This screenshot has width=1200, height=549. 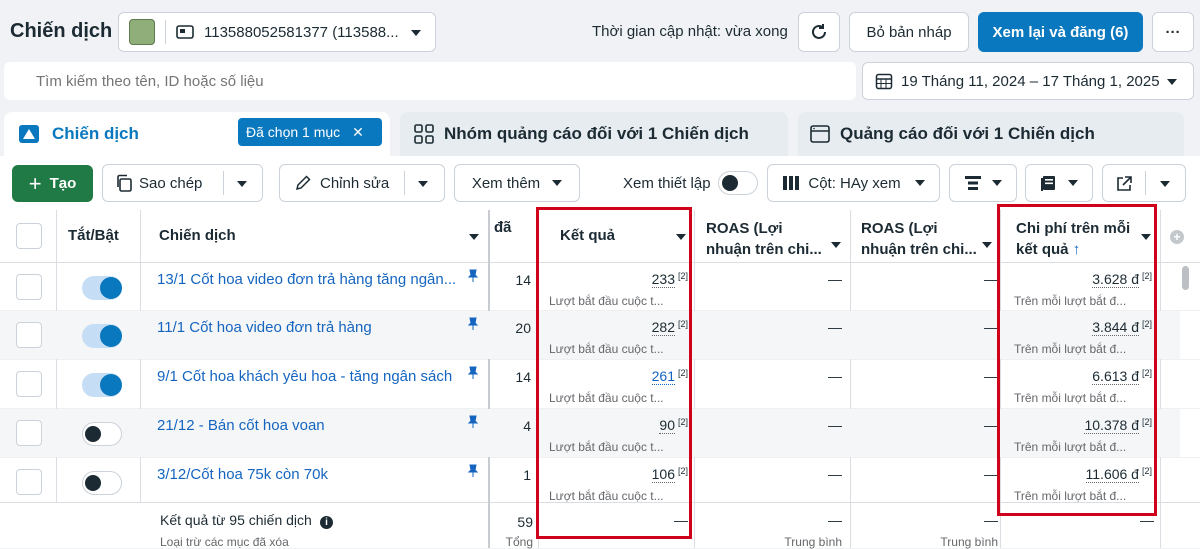 What do you see at coordinates (197, 134) in the screenshot?
I see `tab-campaigns: Chiến dịch Đã chọn 1 mục ✕` at bounding box center [197, 134].